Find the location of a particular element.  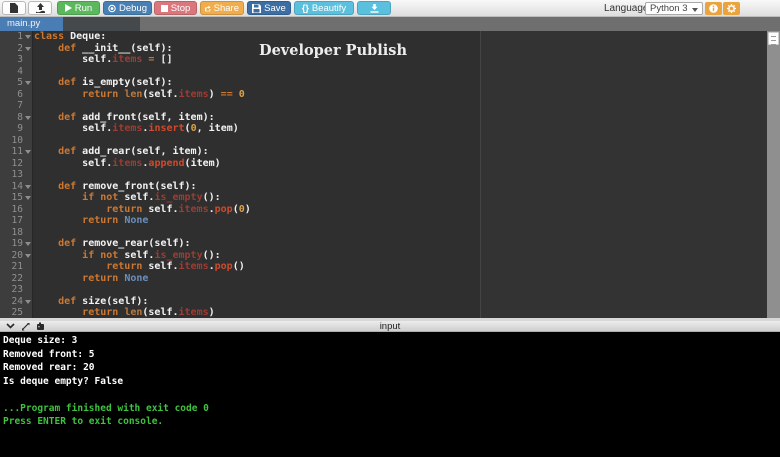

code-line: return self.items.pop() is located at coordinates (400, 267).